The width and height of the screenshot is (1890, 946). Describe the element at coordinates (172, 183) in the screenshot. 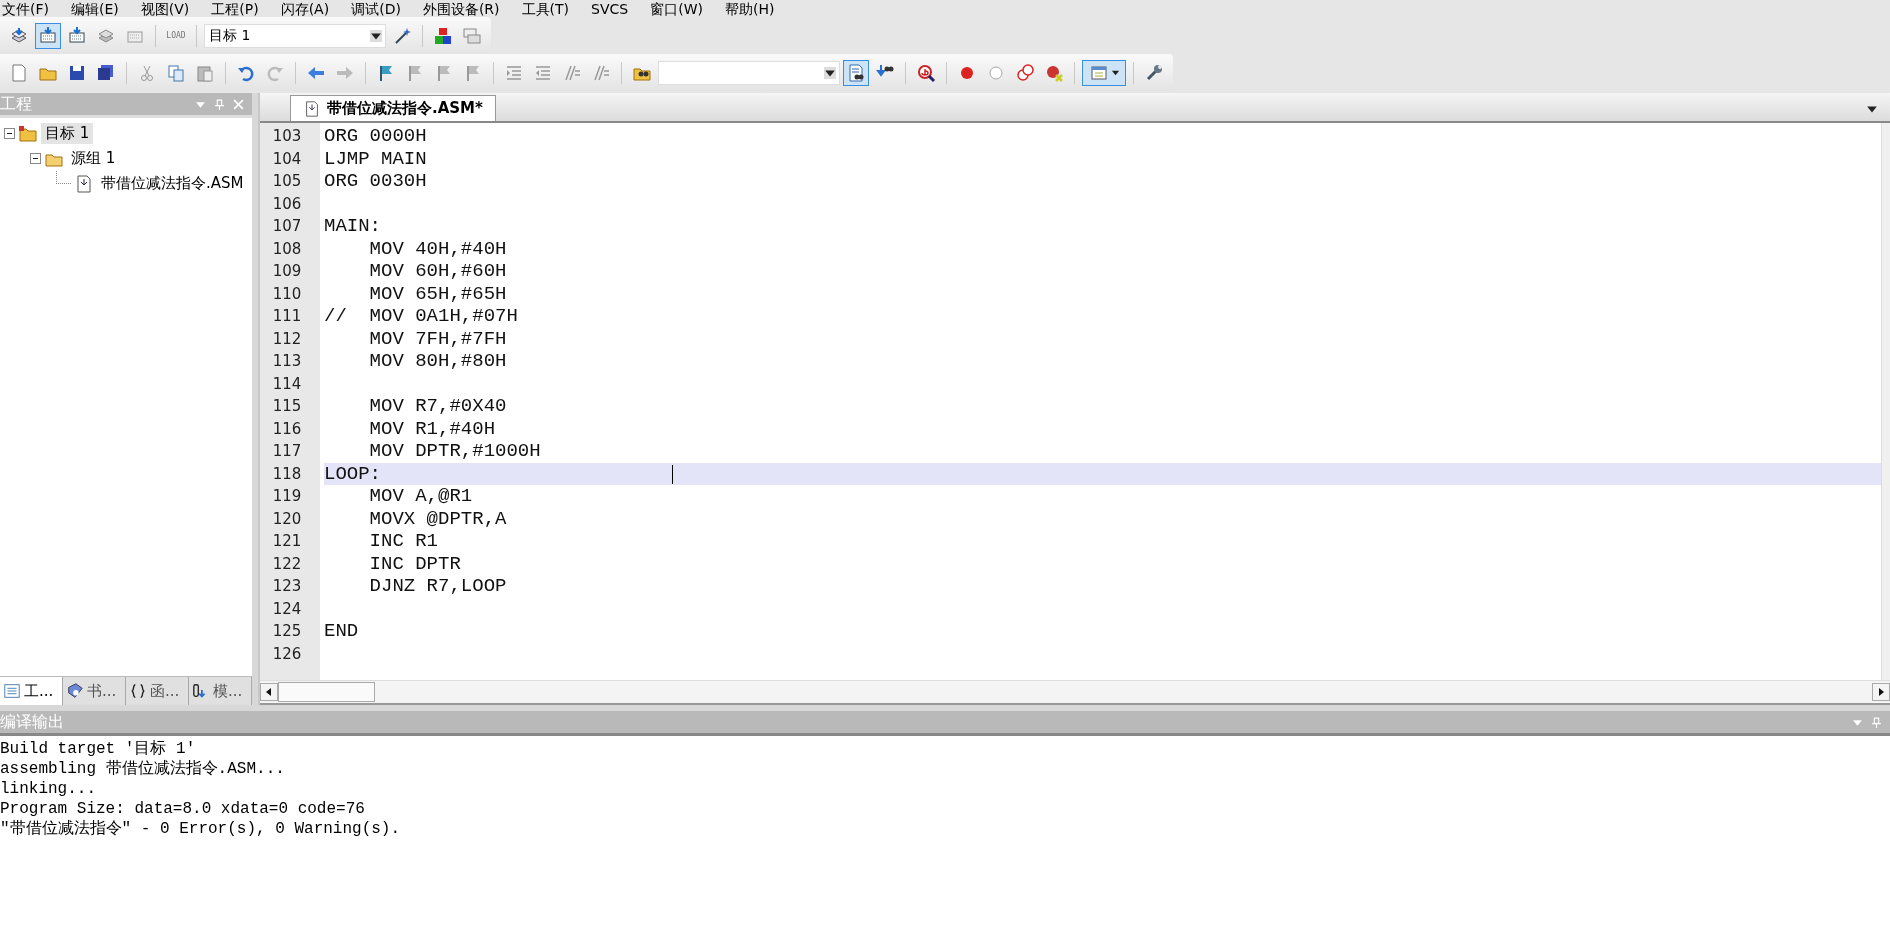

I see `tree-item: 带借位减法指令.ASM` at that location.